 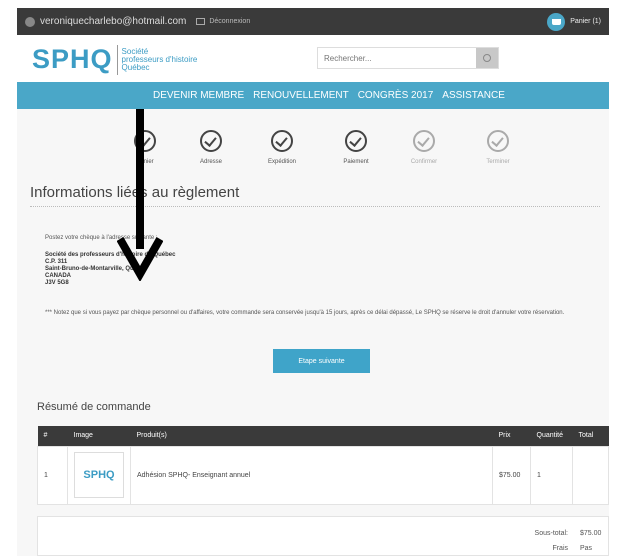 I want to click on step-paiement: Paiement, so click(x=356, y=147).